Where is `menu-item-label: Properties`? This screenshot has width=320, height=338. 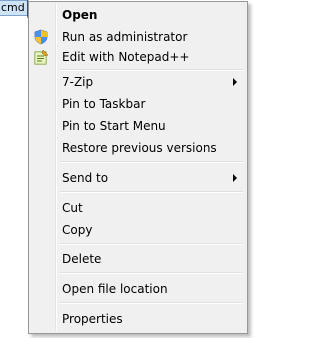 menu-item-label: Properties is located at coordinates (92, 319).